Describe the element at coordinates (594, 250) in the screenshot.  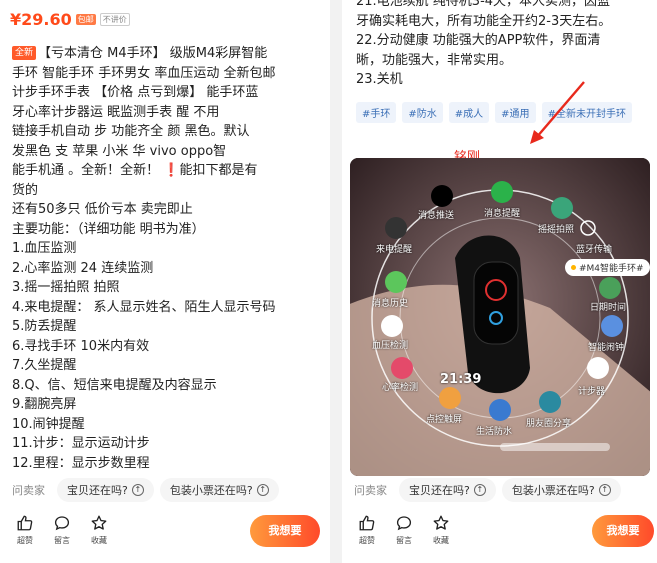
I see `label-bluetooth: 蓝牙传输` at that location.